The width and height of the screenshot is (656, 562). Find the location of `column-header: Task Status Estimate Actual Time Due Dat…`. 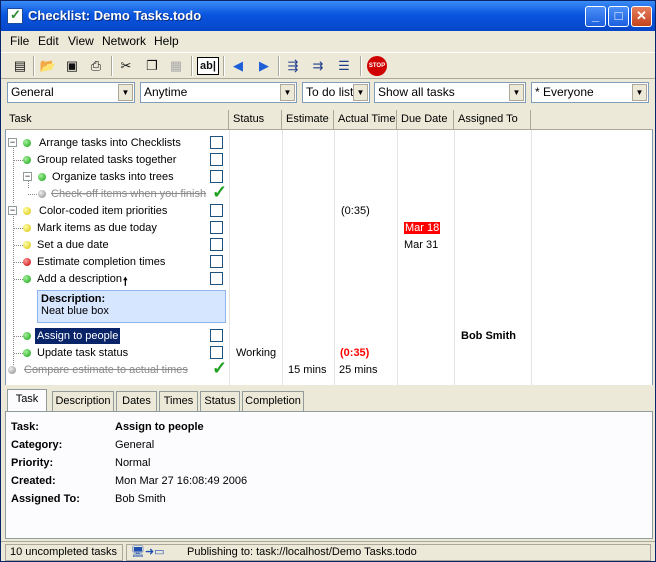

column-header: Task Status Estimate Actual Time Due Dat… is located at coordinates (329, 120).